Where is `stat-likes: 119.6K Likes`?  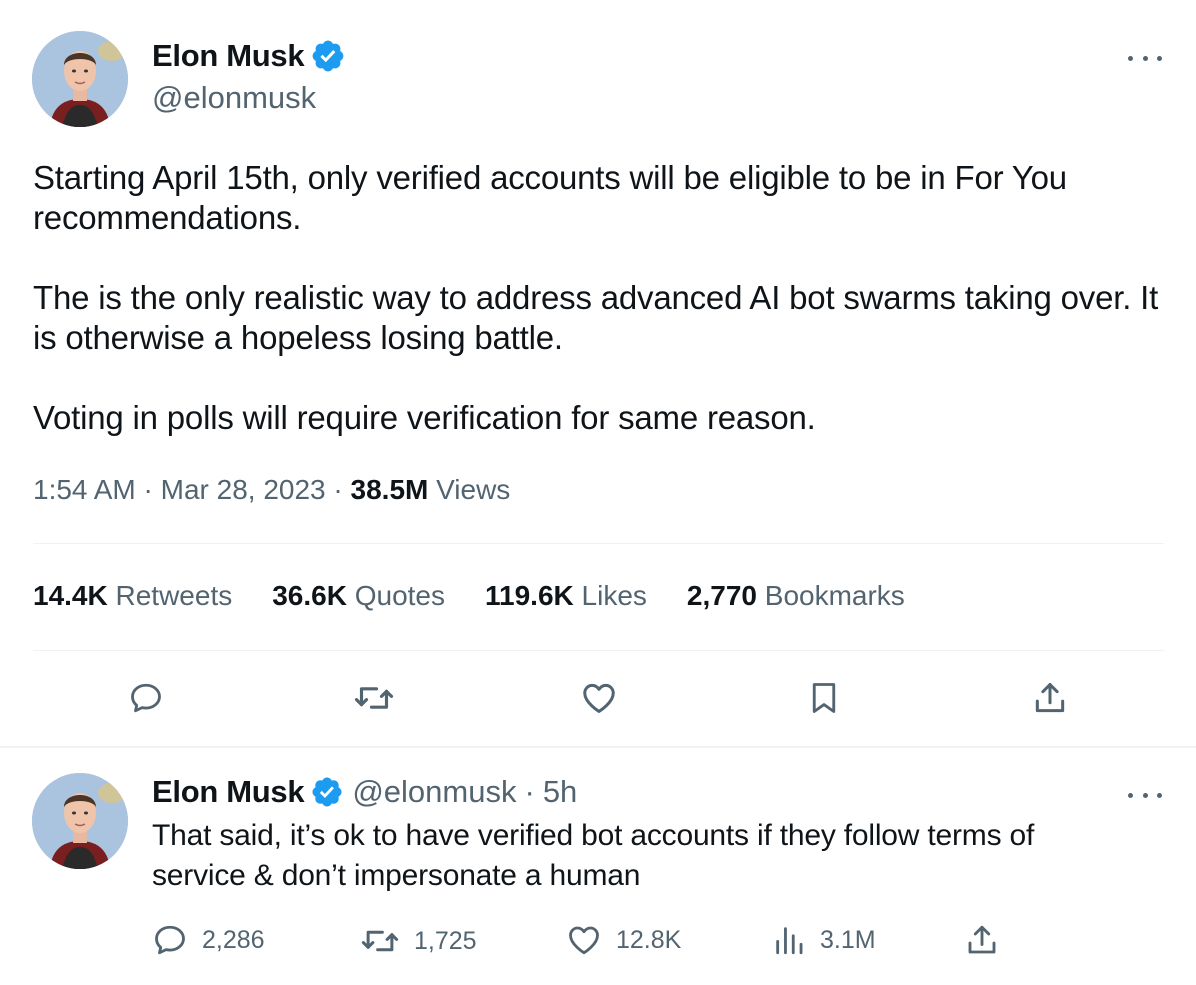 stat-likes: 119.6K Likes is located at coordinates (566, 596).